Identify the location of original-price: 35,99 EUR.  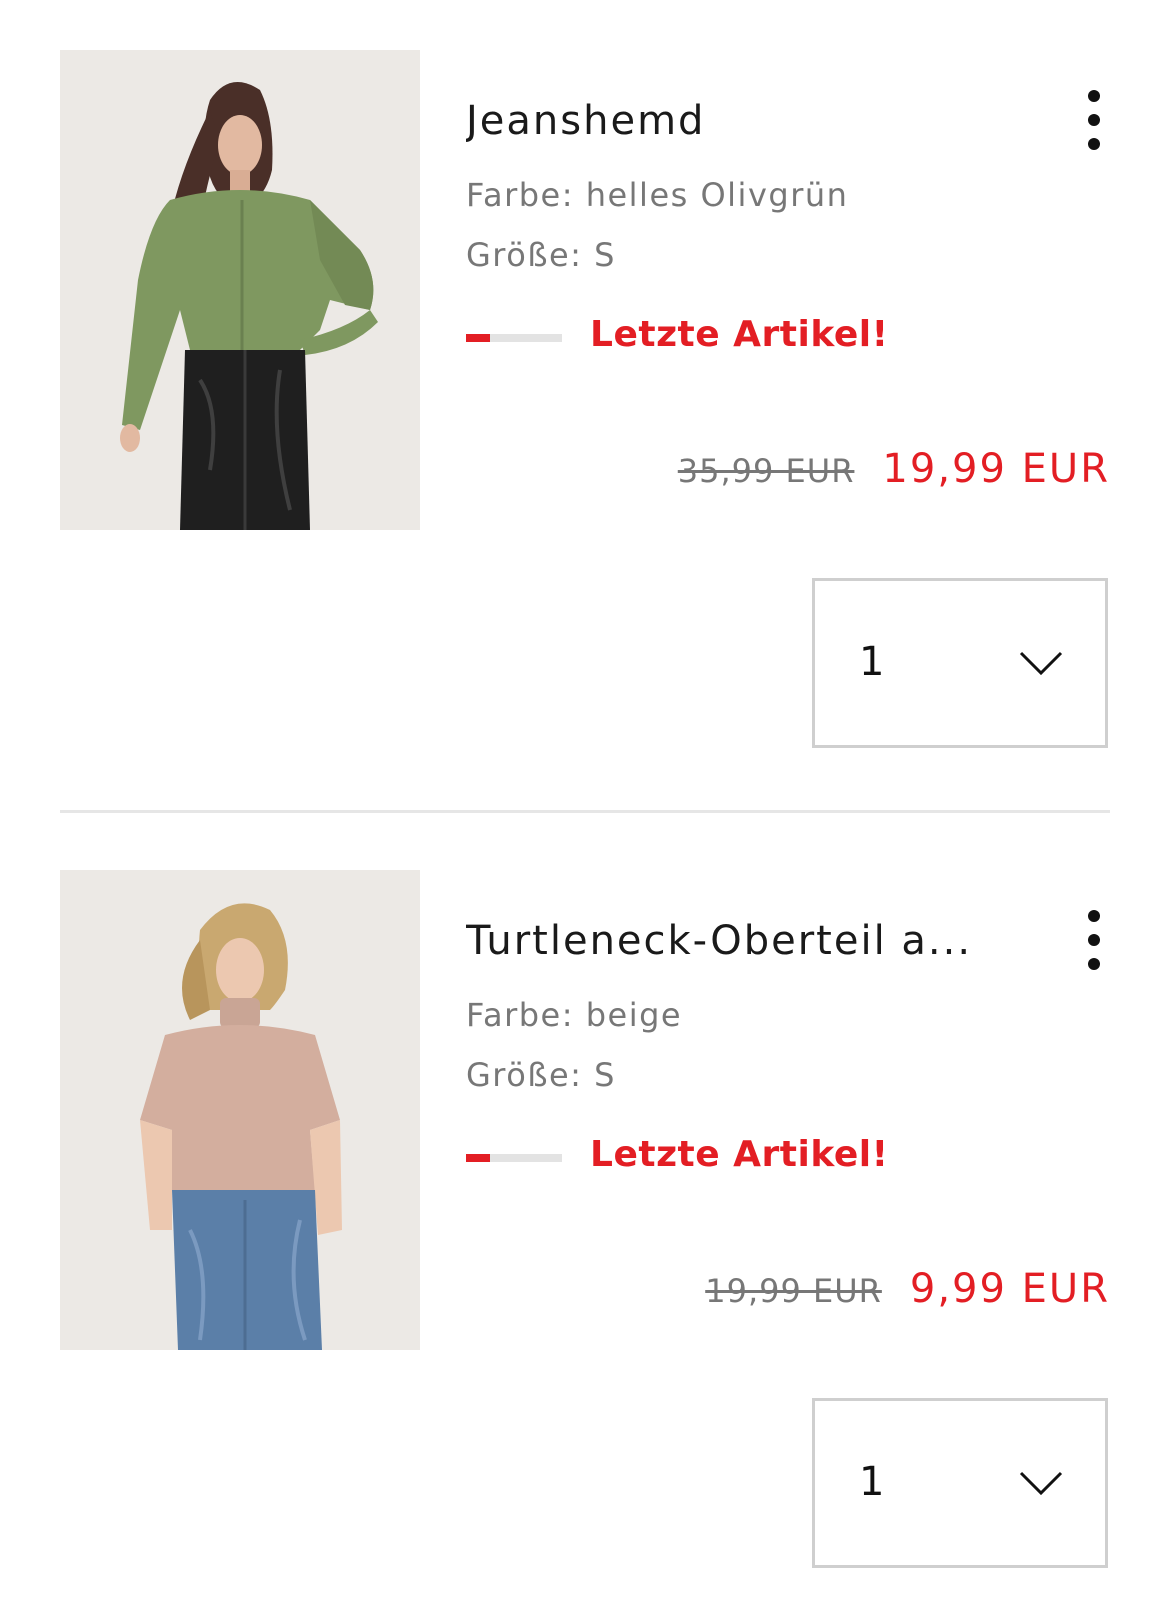
(766, 471).